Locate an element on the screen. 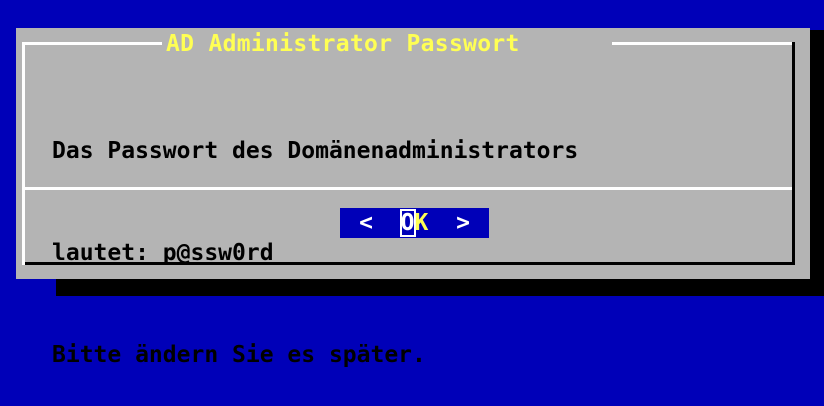  message-line-1: Das Passwort des Domänenadministrators is located at coordinates (315, 151).